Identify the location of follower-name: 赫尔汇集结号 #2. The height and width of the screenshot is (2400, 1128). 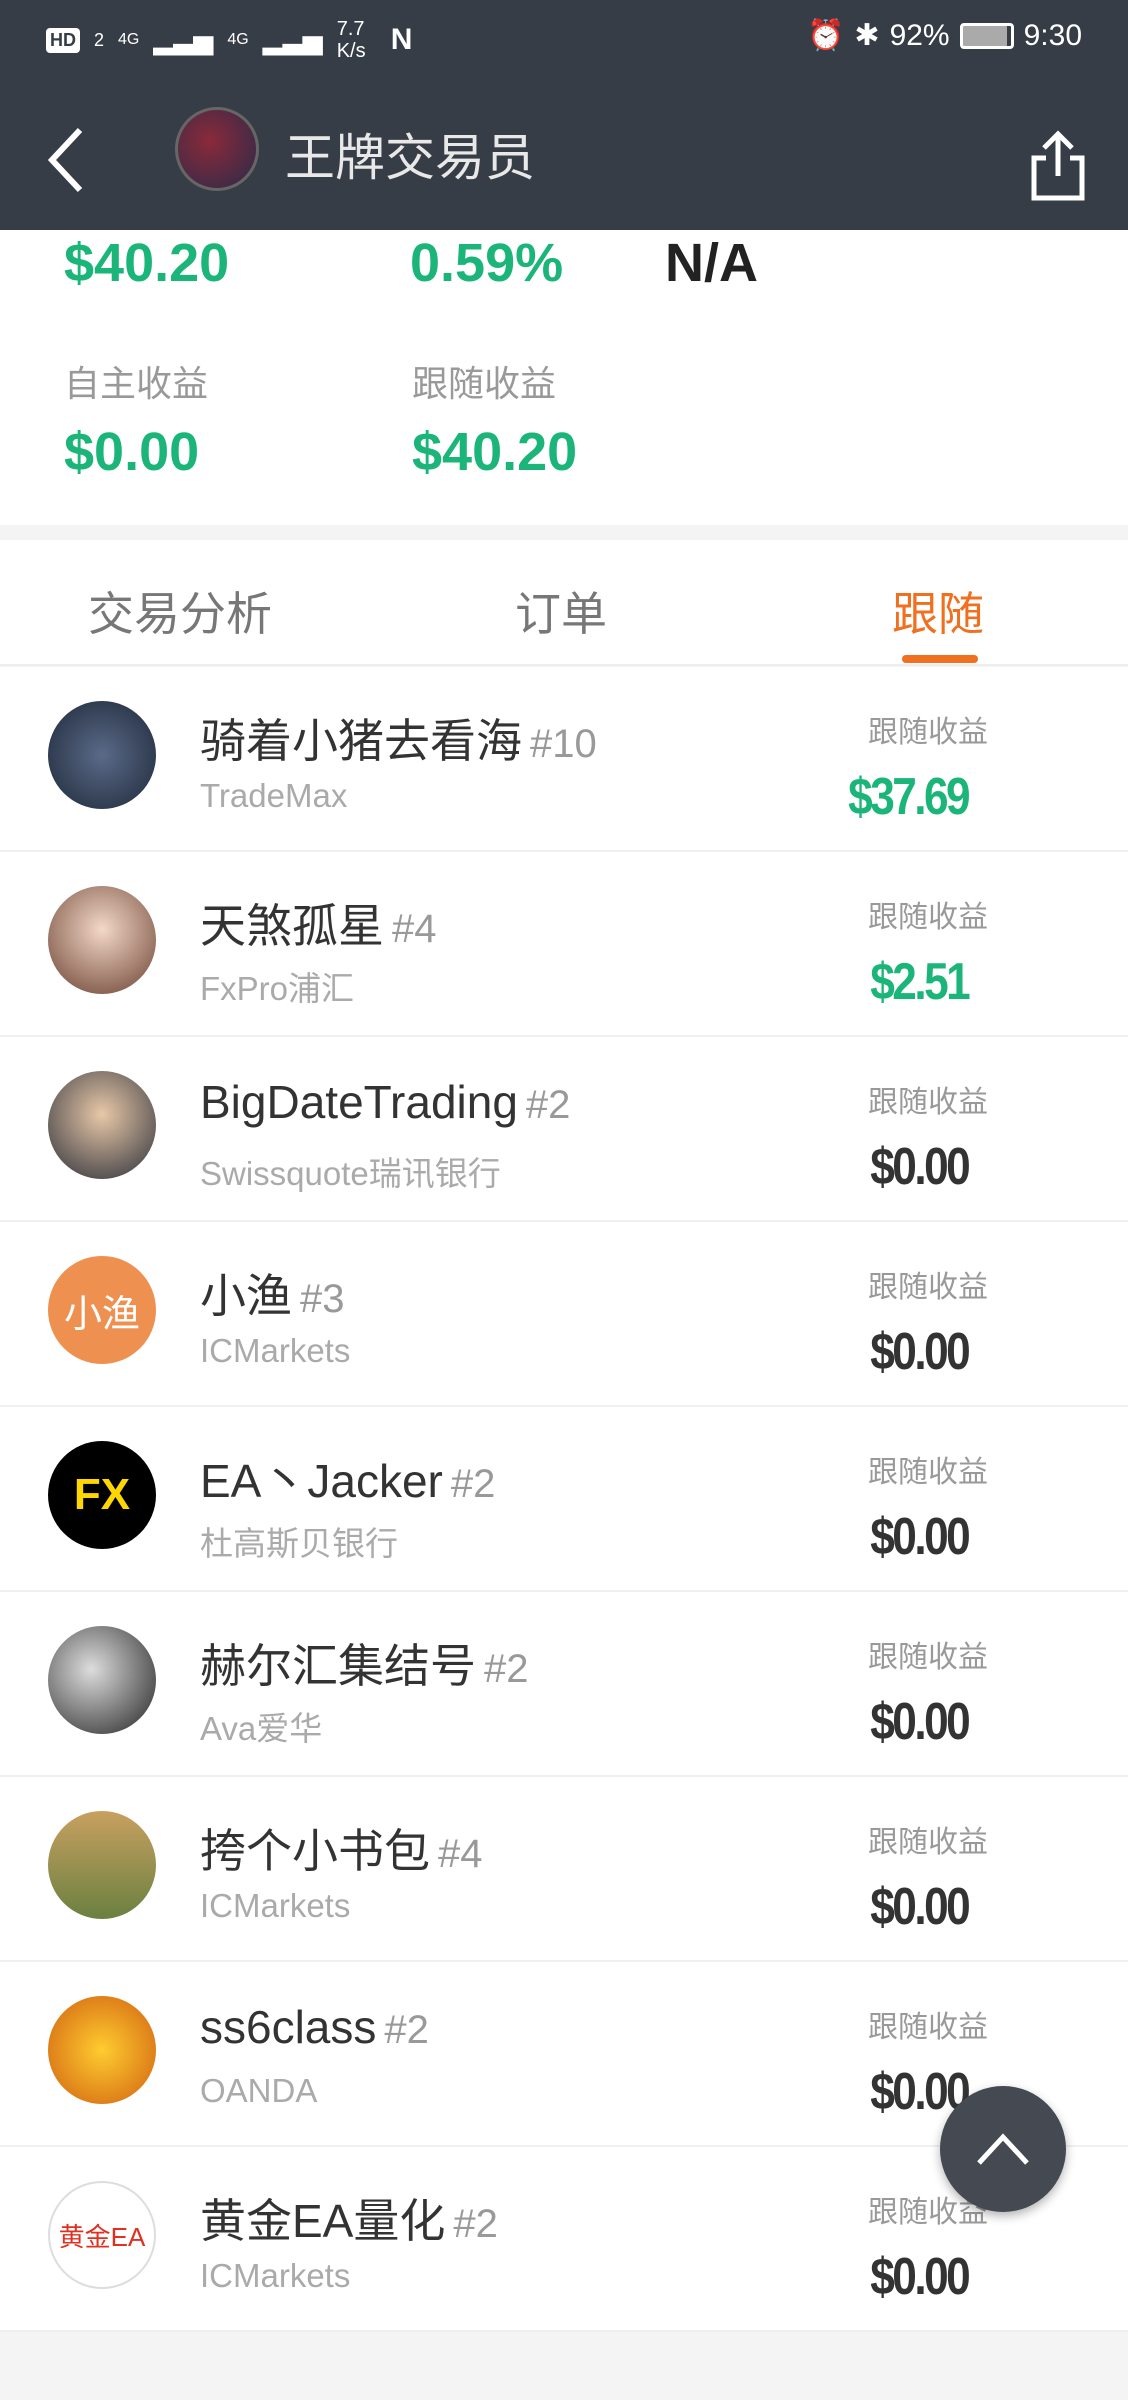
(364, 1663).